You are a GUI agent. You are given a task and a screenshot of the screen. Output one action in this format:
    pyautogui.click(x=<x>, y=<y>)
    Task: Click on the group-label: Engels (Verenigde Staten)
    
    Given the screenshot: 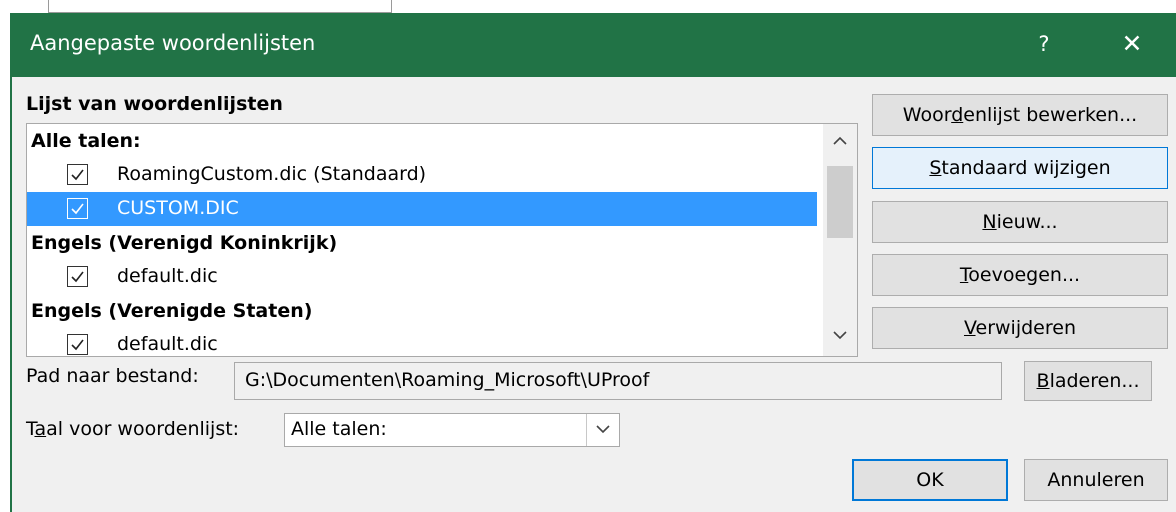 What is the action you would take?
    pyautogui.click(x=172, y=311)
    